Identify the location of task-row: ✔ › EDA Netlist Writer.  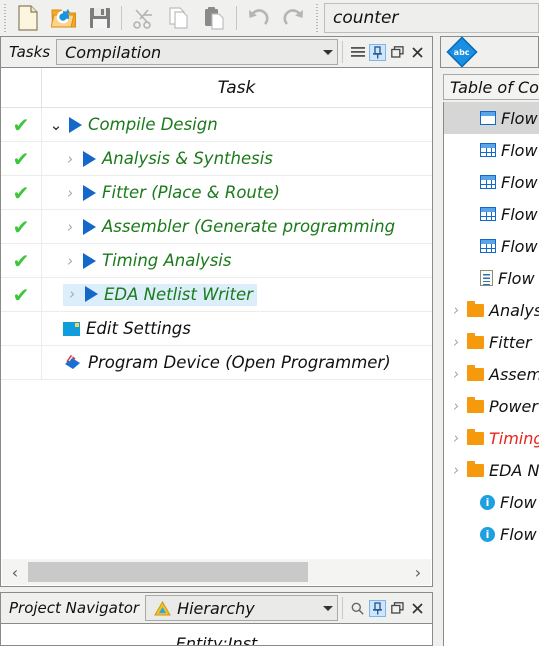
(216, 295).